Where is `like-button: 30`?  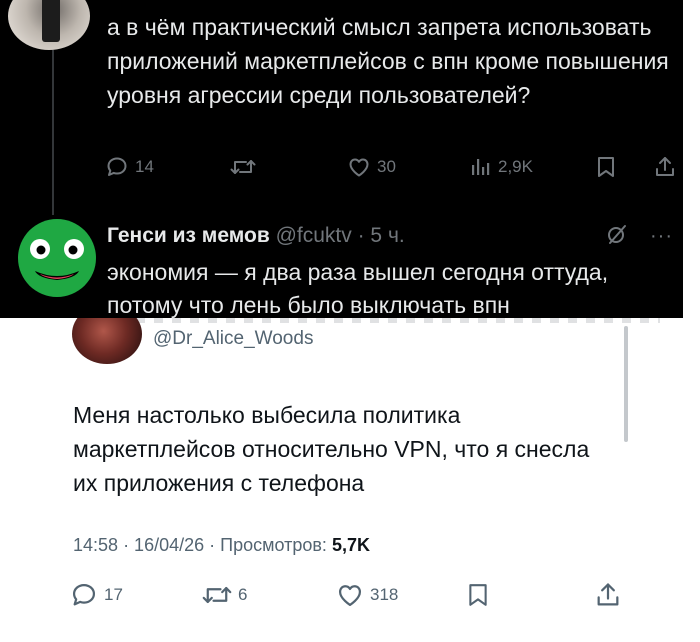
like-button: 30 is located at coordinates (371, 167).